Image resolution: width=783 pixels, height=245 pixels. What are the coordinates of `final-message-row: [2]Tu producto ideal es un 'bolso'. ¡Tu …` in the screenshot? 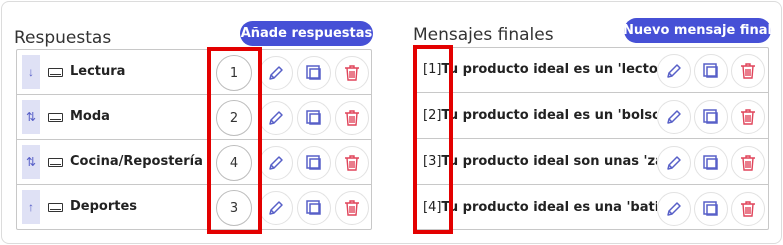 It's located at (591, 116).